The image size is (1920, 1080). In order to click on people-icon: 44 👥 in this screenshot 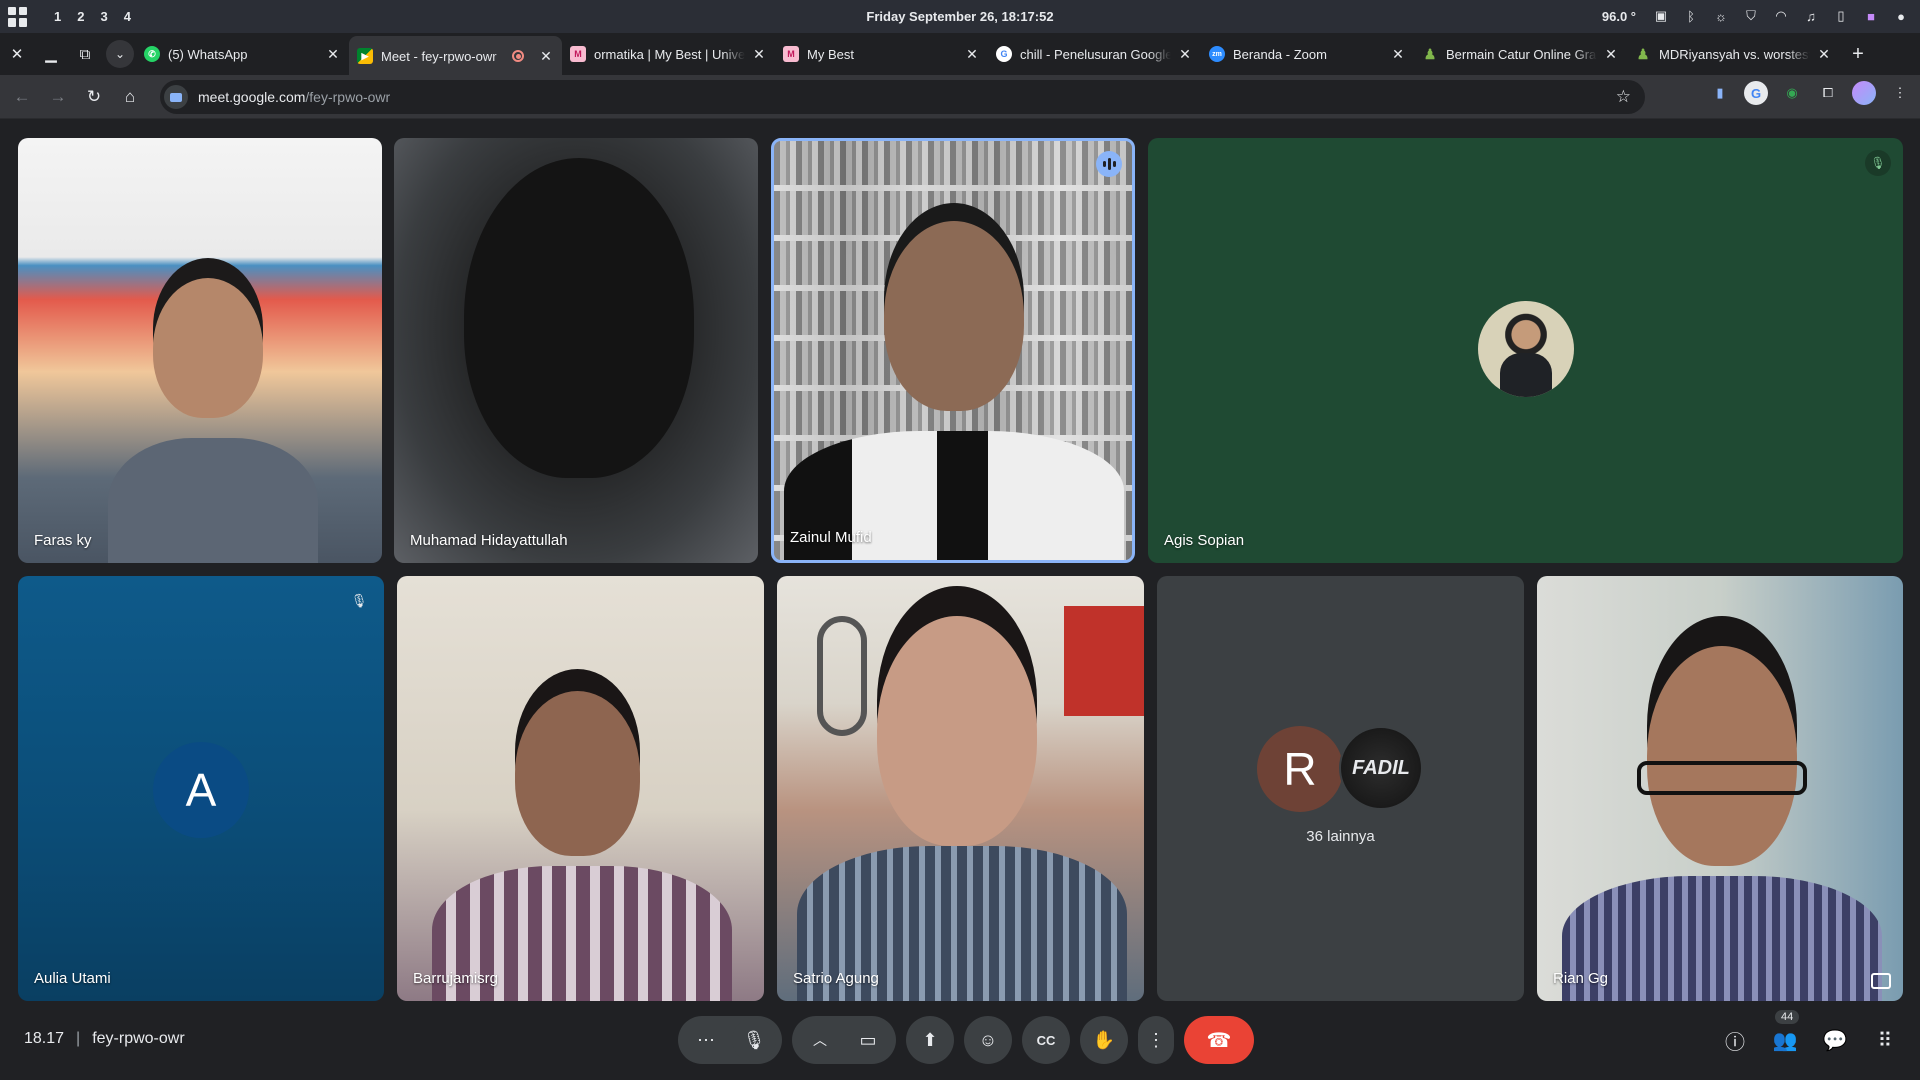, I will do `click(1785, 1032)`.